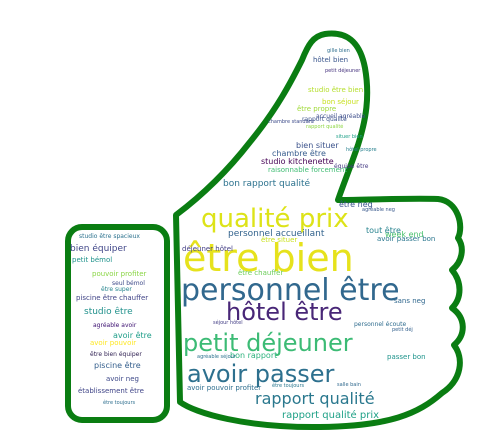 The height and width of the screenshot is (447, 484). I want to click on word: accueil agréable, so click(341, 116).